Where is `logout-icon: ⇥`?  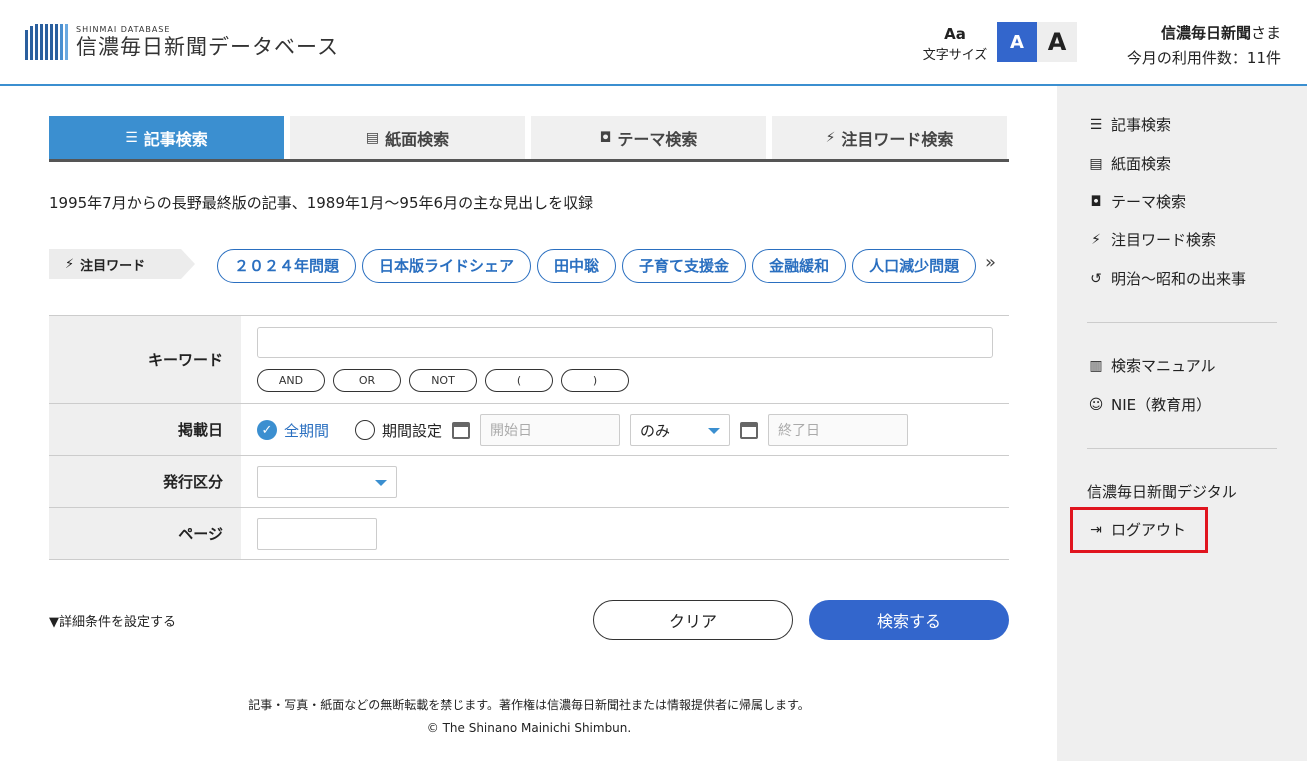
logout-icon: ⇥ is located at coordinates (1096, 529).